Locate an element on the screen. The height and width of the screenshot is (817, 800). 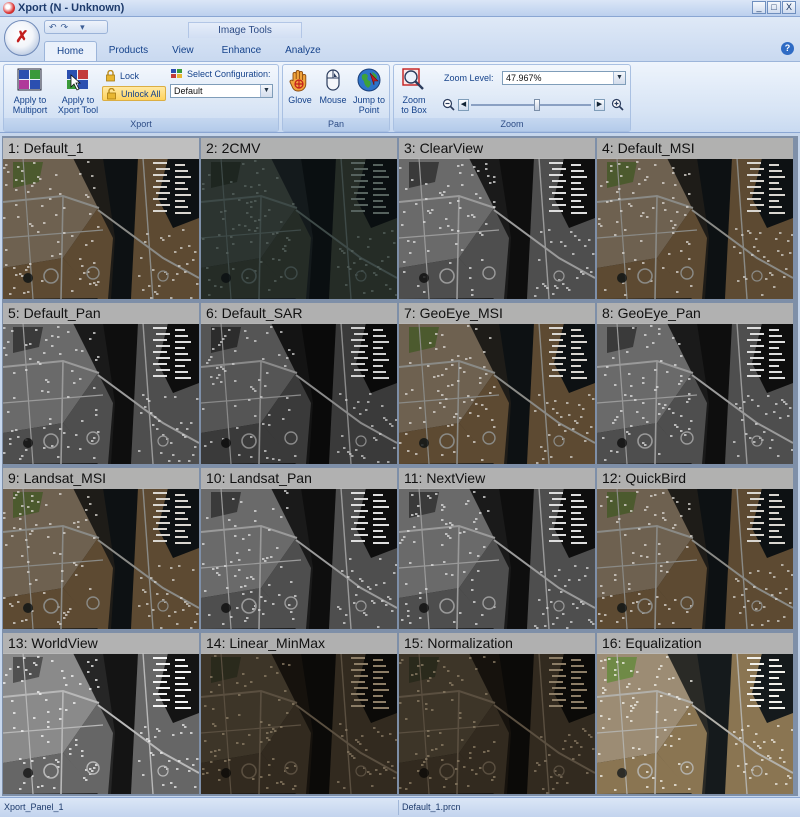
zoom-slider is located at coordinates (531, 105).